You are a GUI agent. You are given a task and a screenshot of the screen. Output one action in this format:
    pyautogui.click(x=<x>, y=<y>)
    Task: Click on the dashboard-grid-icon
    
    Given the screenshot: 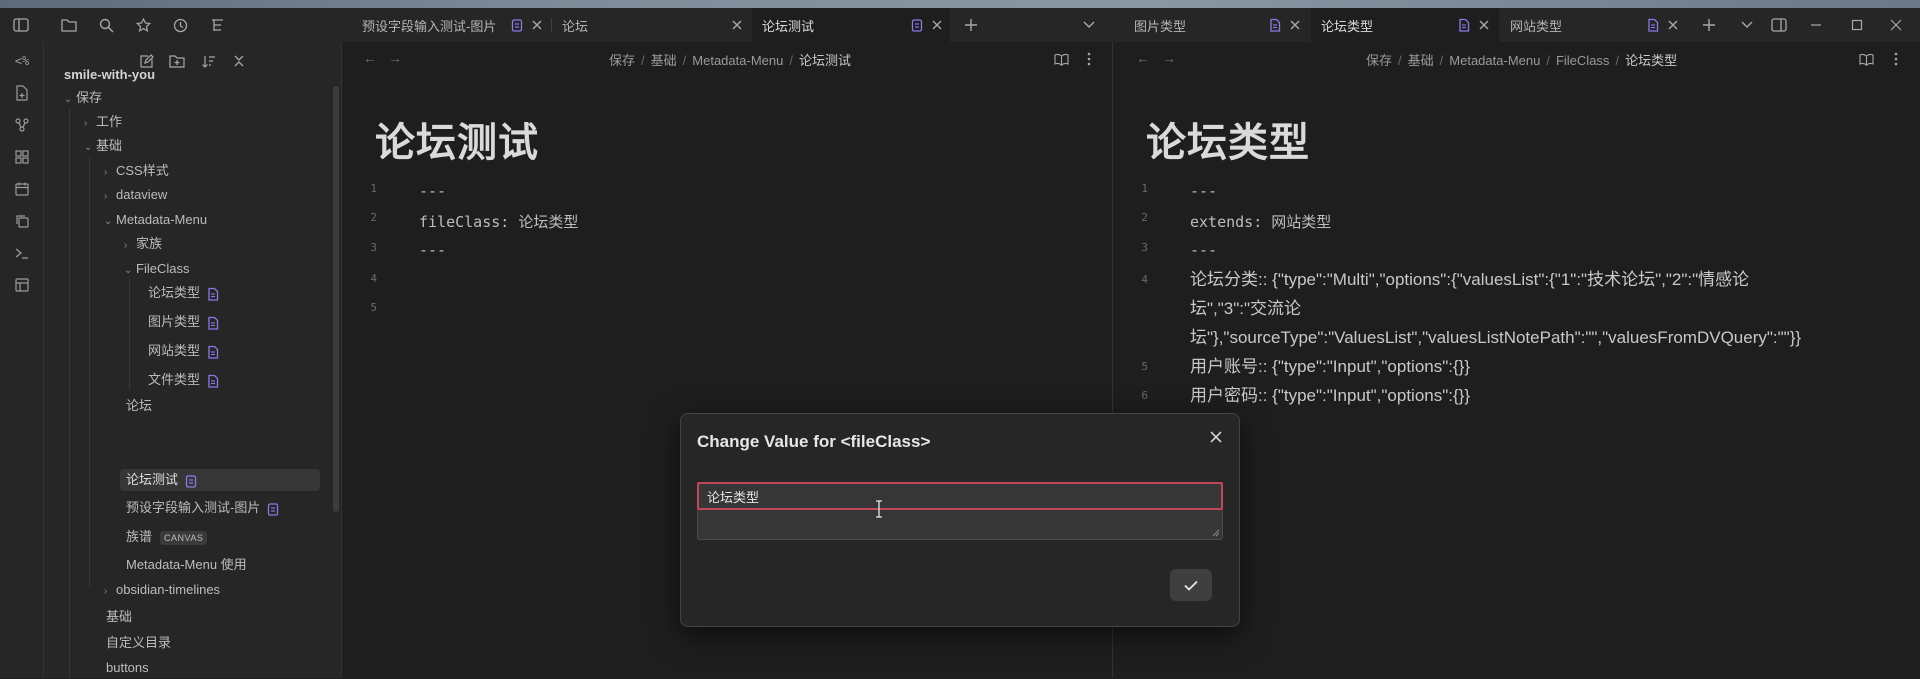 What is the action you would take?
    pyautogui.click(x=22, y=157)
    